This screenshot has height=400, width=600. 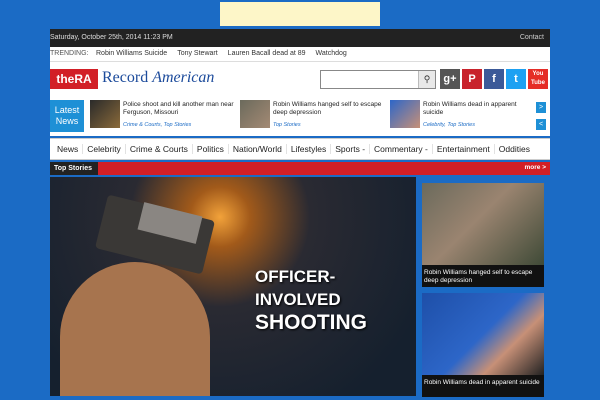 What do you see at coordinates (67, 110) in the screenshot?
I see `latest-label-line1: Latest` at bounding box center [67, 110].